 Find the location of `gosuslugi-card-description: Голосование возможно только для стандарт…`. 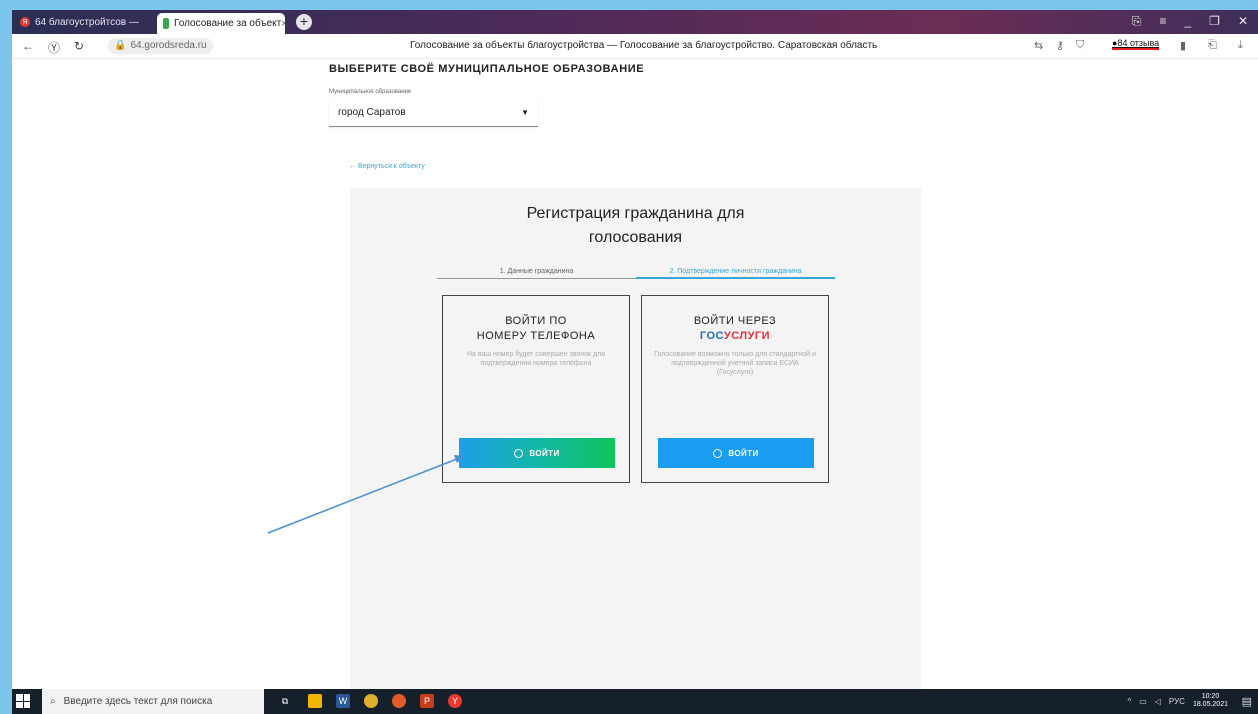

gosuslugi-card-description: Голосование возможно только для стандарт… is located at coordinates (735, 363).